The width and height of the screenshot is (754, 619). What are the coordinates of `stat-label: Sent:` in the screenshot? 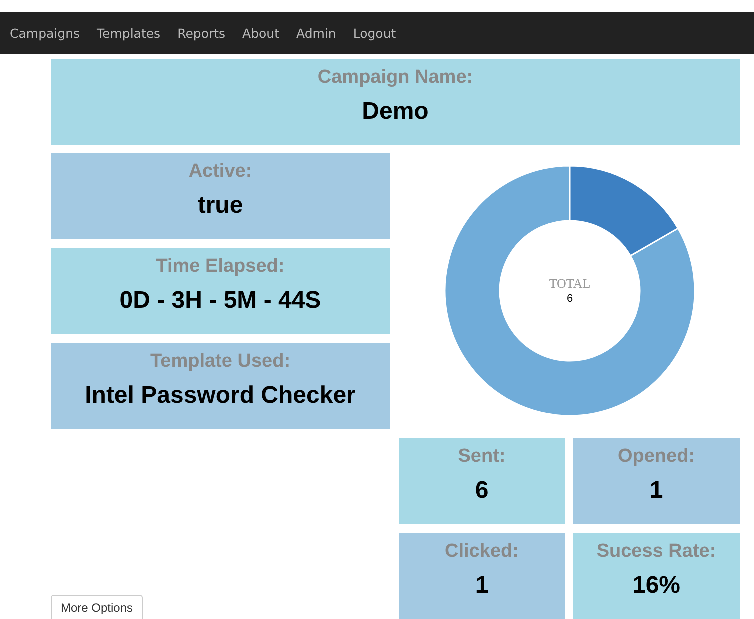 It's located at (482, 457).